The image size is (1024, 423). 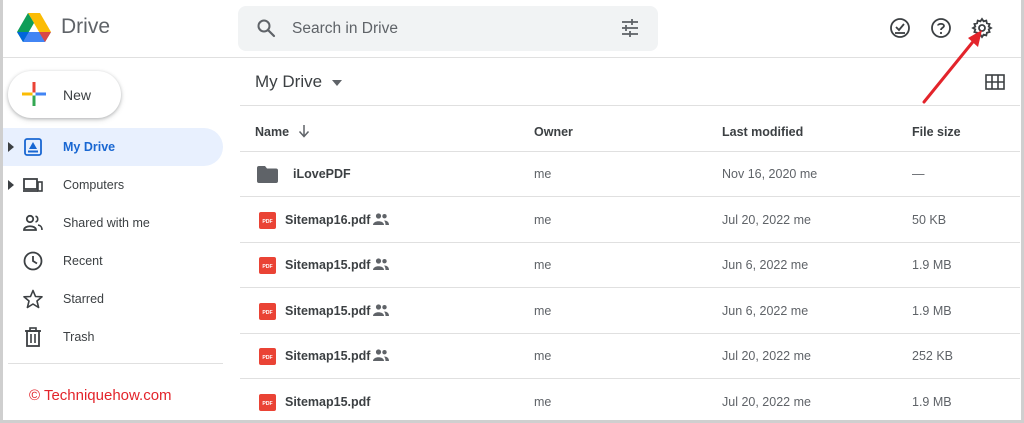 I want to click on file-row: iLovePDF me Nov 16, 2020 me —, so click(x=630, y=174).